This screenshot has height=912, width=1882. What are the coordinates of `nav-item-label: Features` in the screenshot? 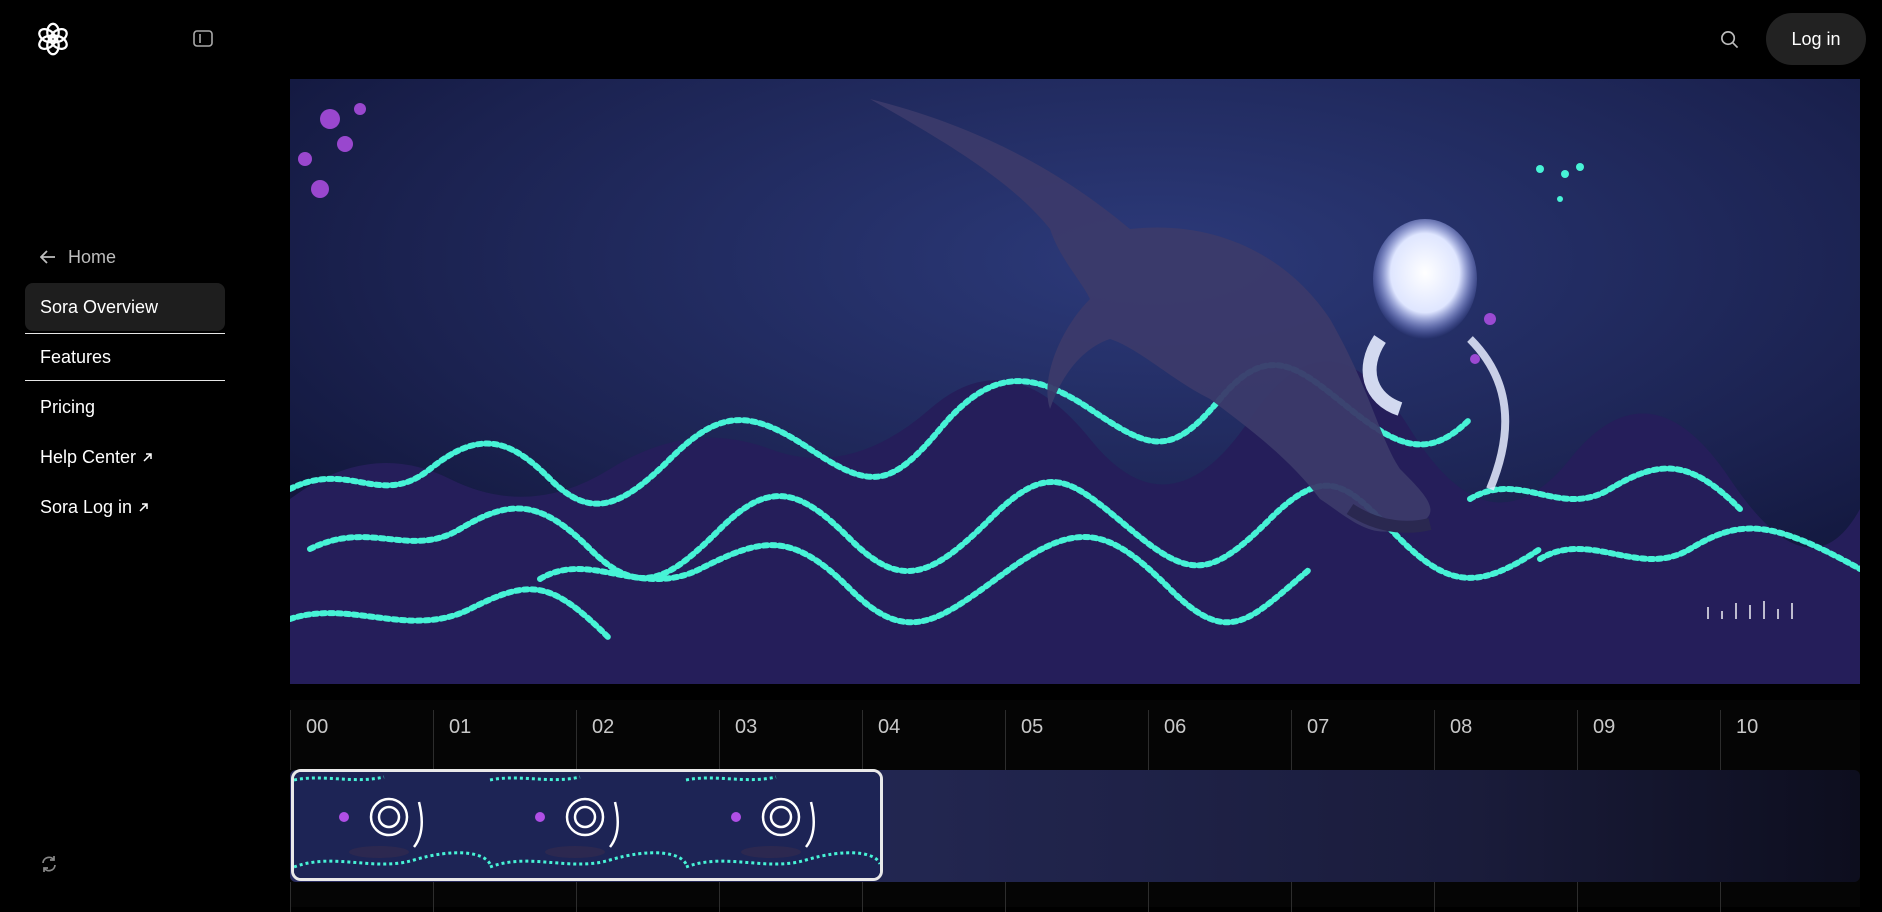 It's located at (76, 356).